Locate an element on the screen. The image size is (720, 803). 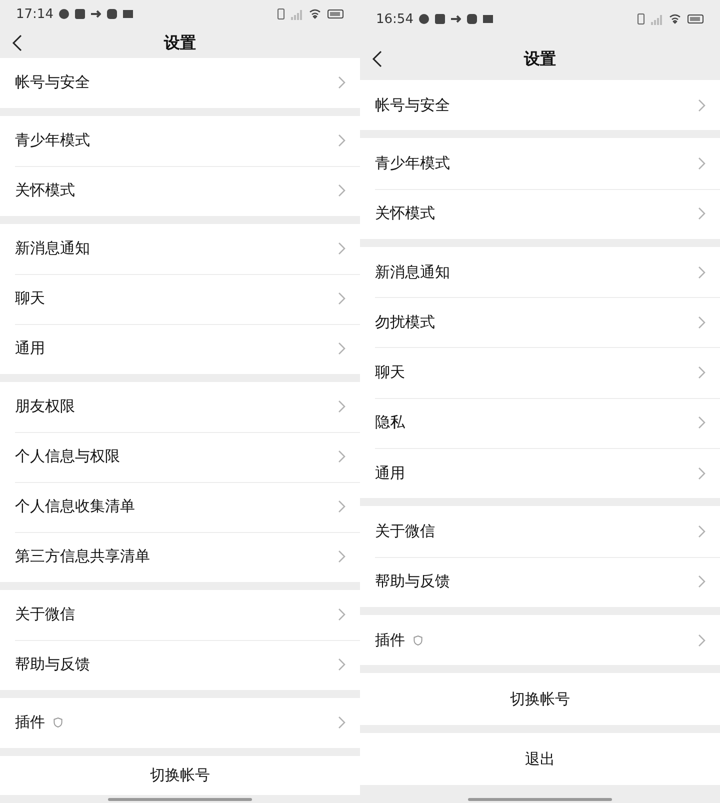
settings-item: 朋友权限 is located at coordinates (180, 407).